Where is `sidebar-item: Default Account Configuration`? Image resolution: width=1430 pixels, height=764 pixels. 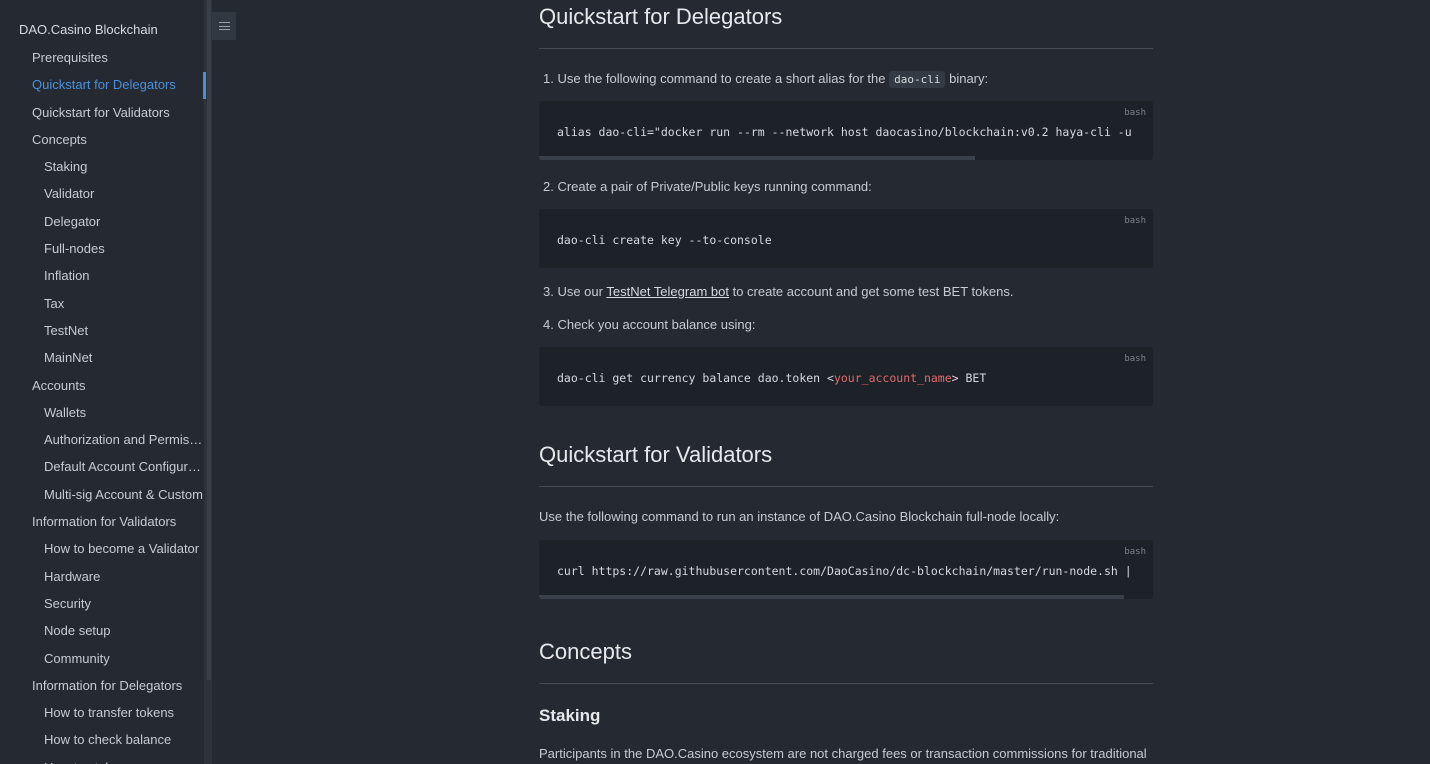
sidebar-item: Default Account Configuration is located at coordinates (102, 466).